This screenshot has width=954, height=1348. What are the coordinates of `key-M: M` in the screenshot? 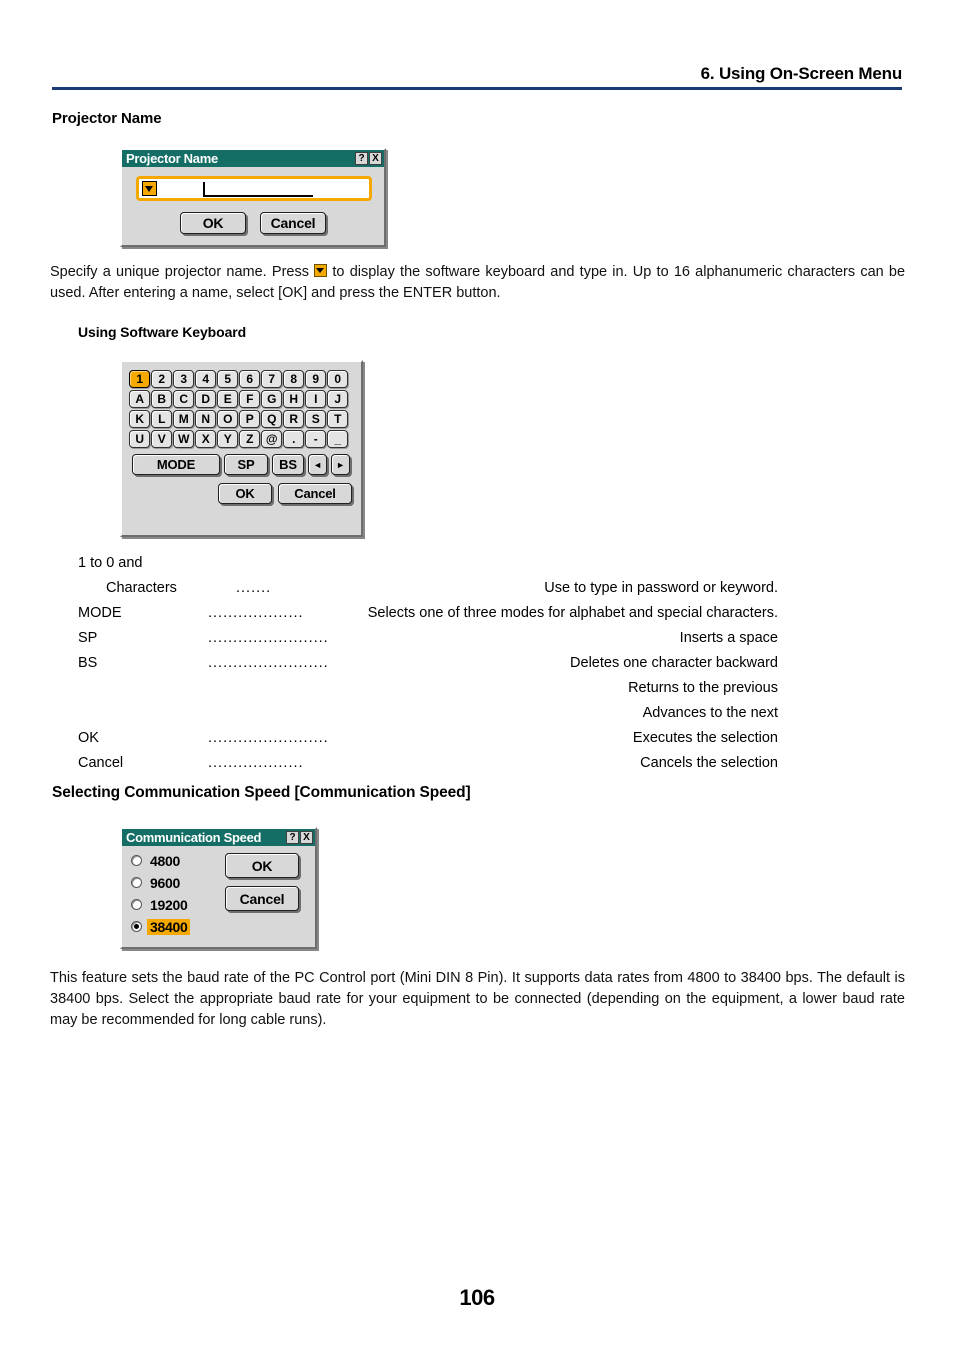 It's located at (183, 419).